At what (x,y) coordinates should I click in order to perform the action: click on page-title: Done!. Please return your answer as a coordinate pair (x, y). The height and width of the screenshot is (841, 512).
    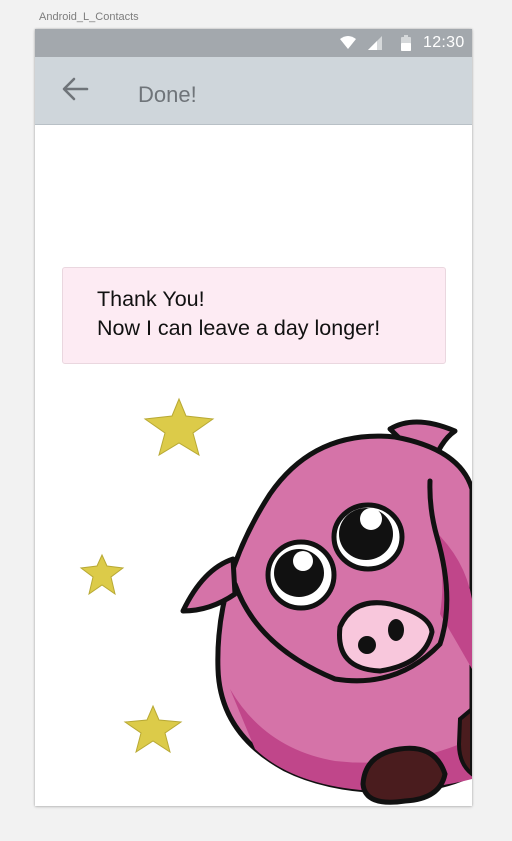
    Looking at the image, I should click on (167, 94).